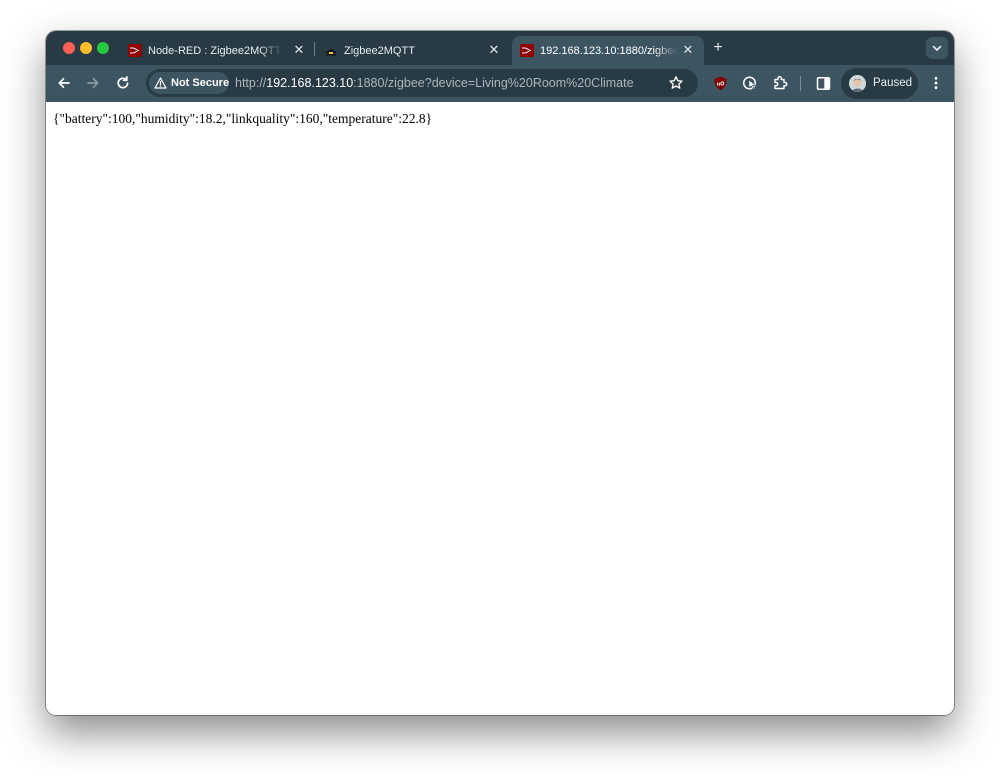 The height and width of the screenshot is (776, 1000). Describe the element at coordinates (800, 83) in the screenshot. I see `toolbar-separator` at that location.